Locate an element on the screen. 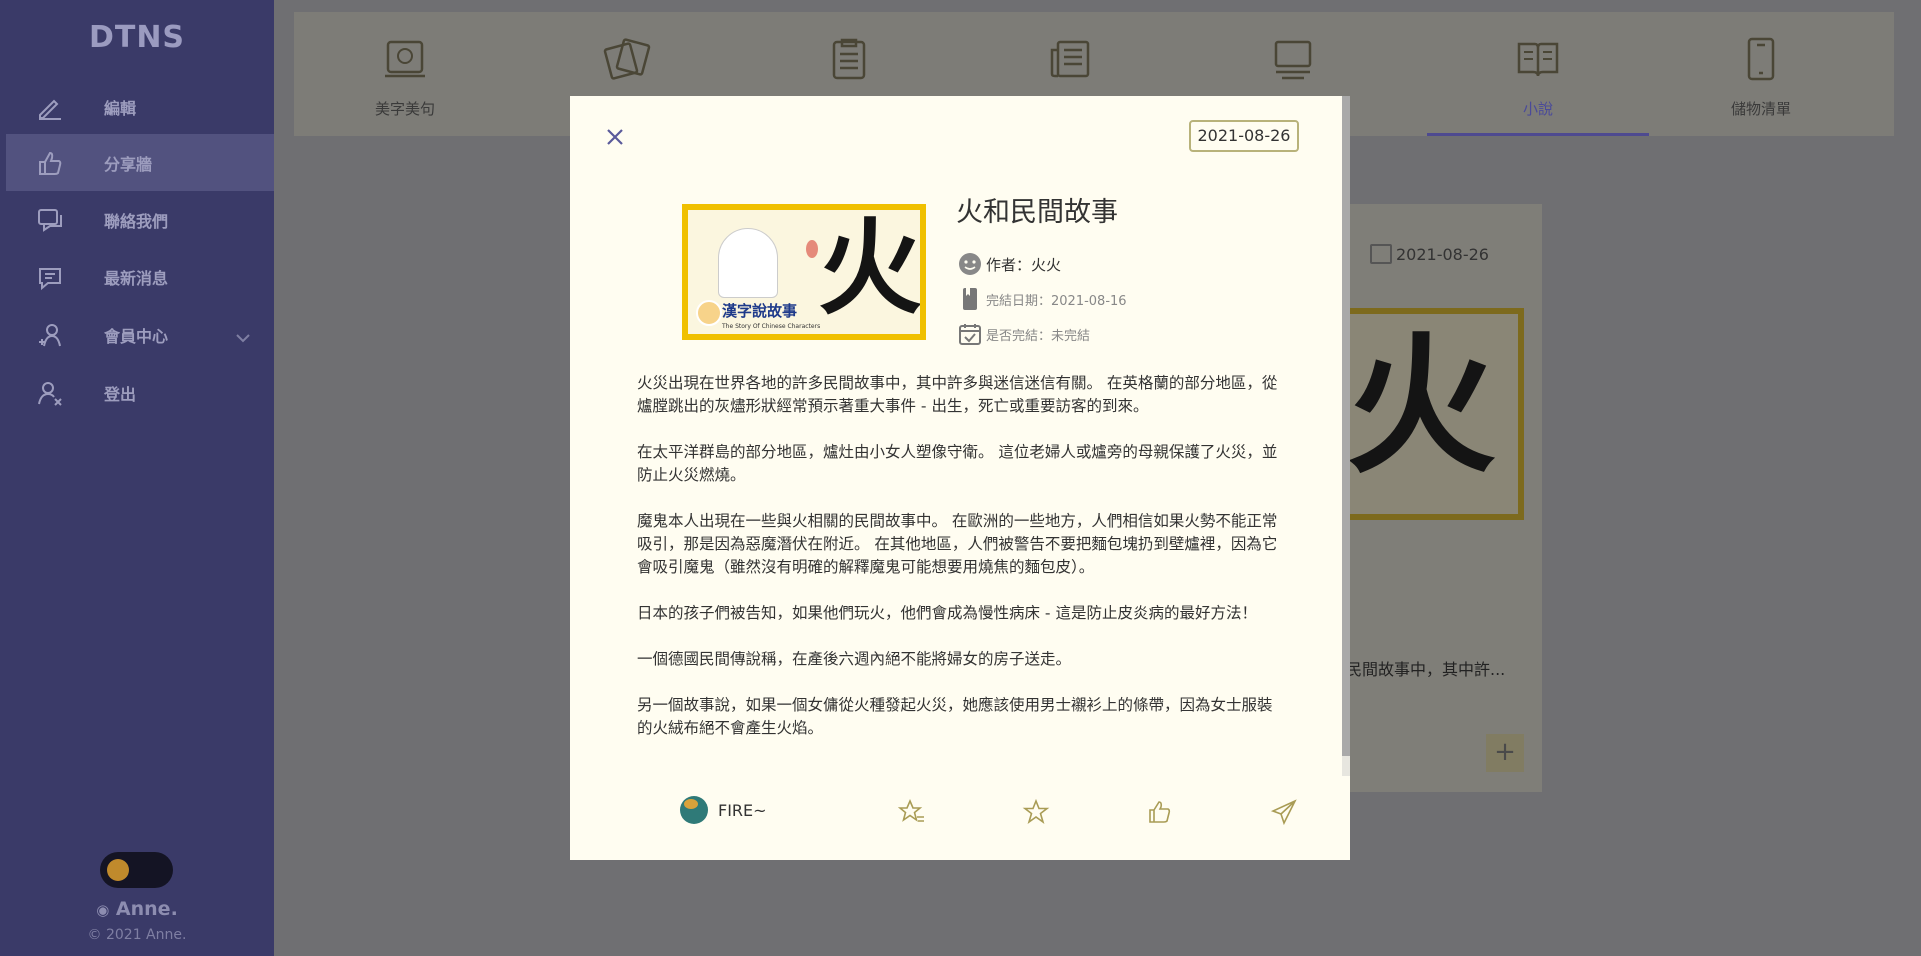 This screenshot has width=1921, height=956. star-list-icon is located at coordinates (910, 810).